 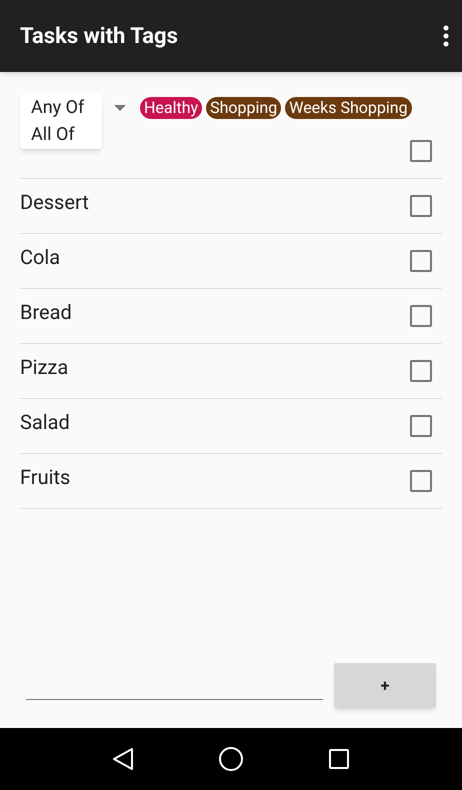 What do you see at coordinates (231, 759) in the screenshot?
I see `home-icon` at bounding box center [231, 759].